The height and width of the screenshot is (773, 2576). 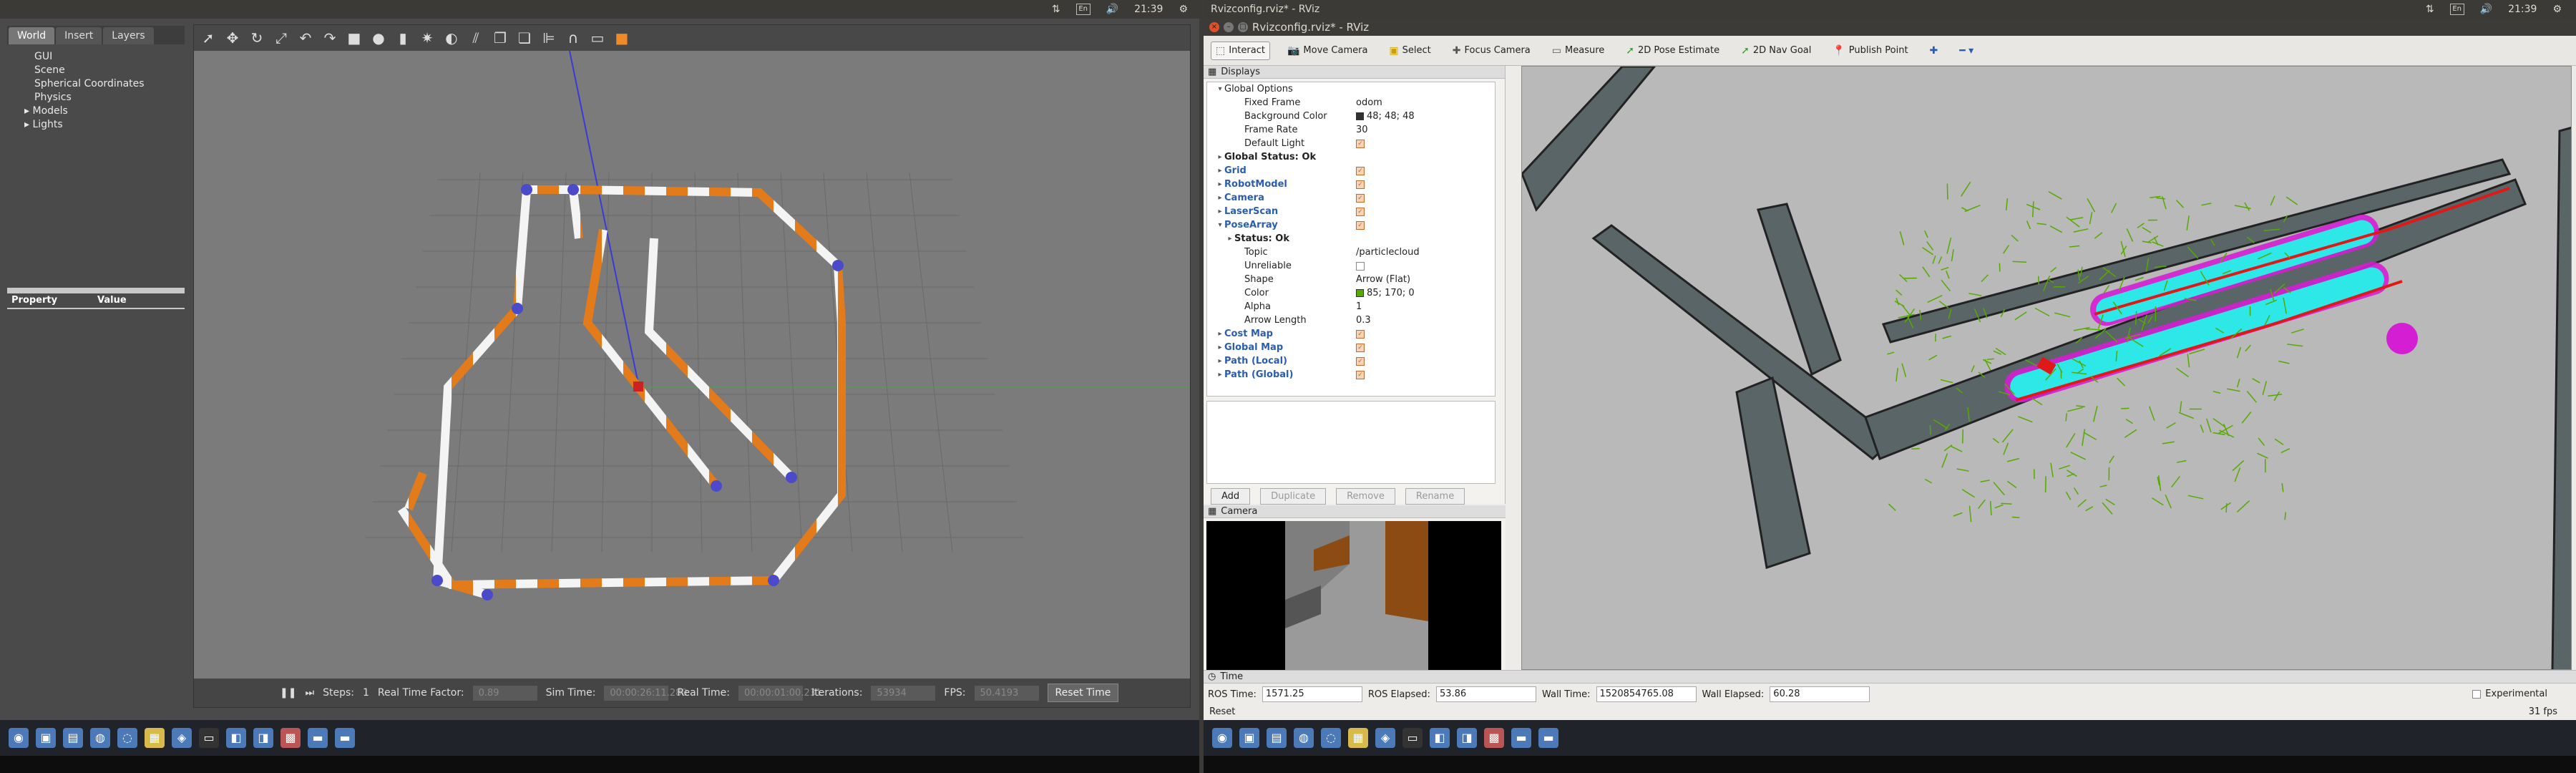 I want to click on tool-menu-button: ━ ▾, so click(x=1966, y=50).